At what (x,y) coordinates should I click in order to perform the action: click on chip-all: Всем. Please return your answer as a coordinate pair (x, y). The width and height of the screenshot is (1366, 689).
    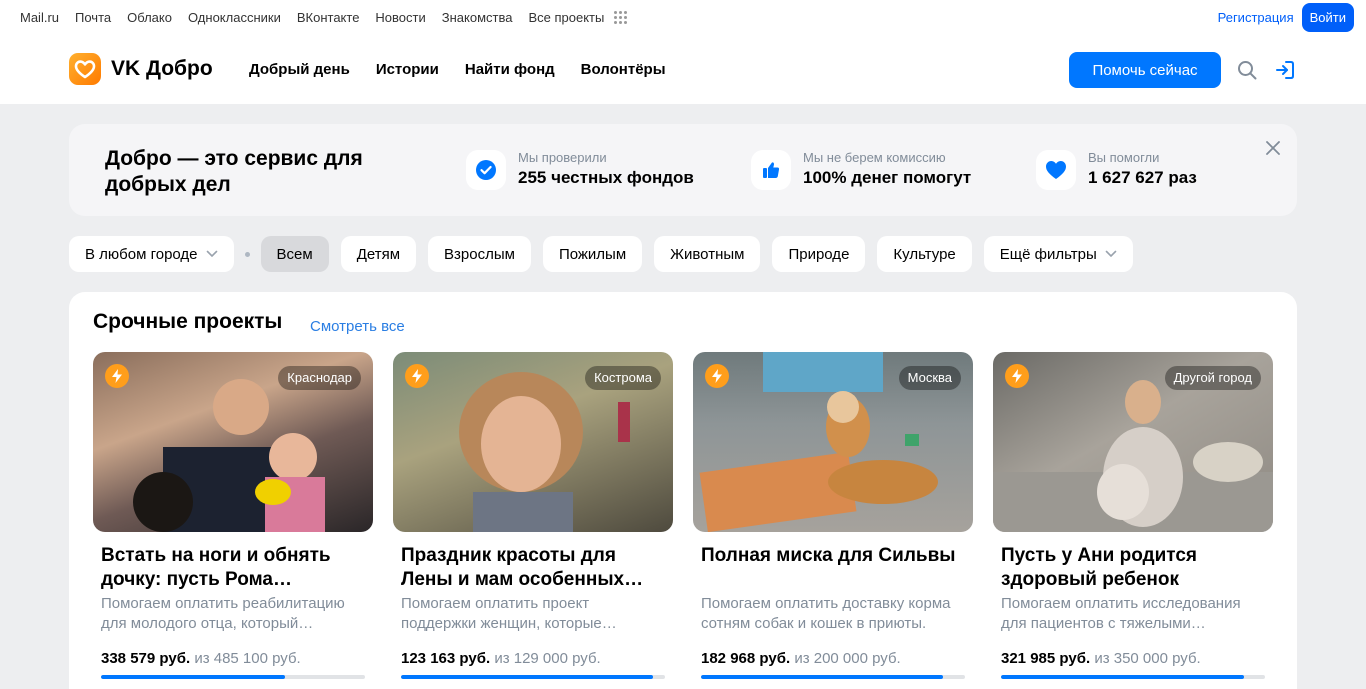
    Looking at the image, I should click on (294, 254).